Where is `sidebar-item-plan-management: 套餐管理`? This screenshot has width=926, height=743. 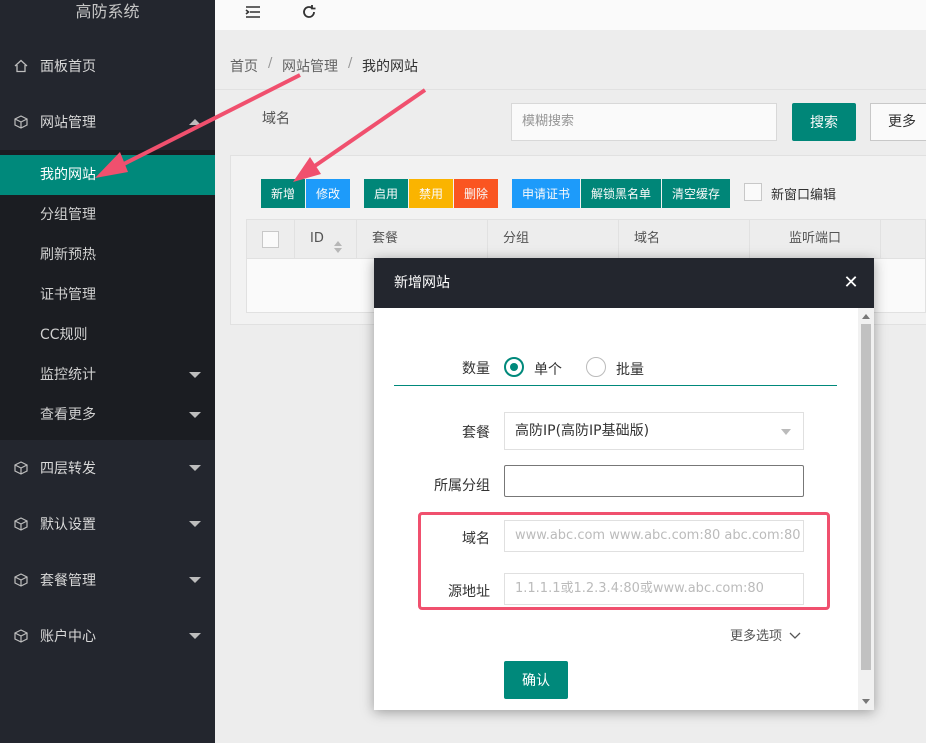 sidebar-item-plan-management: 套餐管理 is located at coordinates (107, 580).